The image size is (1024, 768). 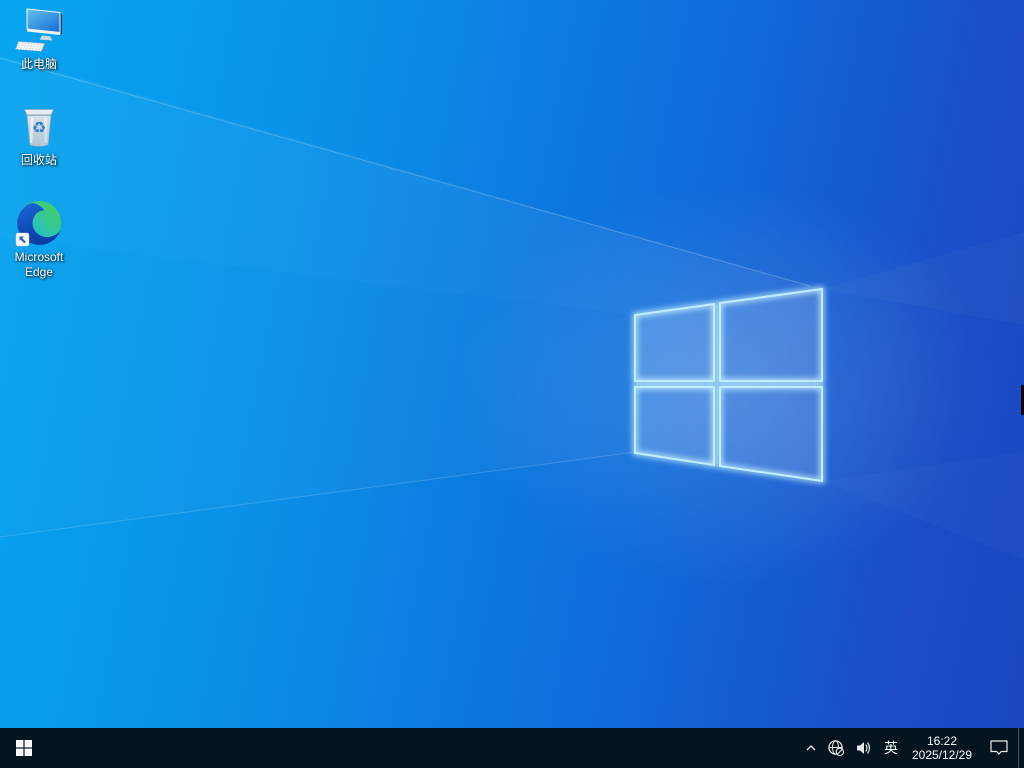 I want to click on clock-time: 16:22, so click(x=942, y=741).